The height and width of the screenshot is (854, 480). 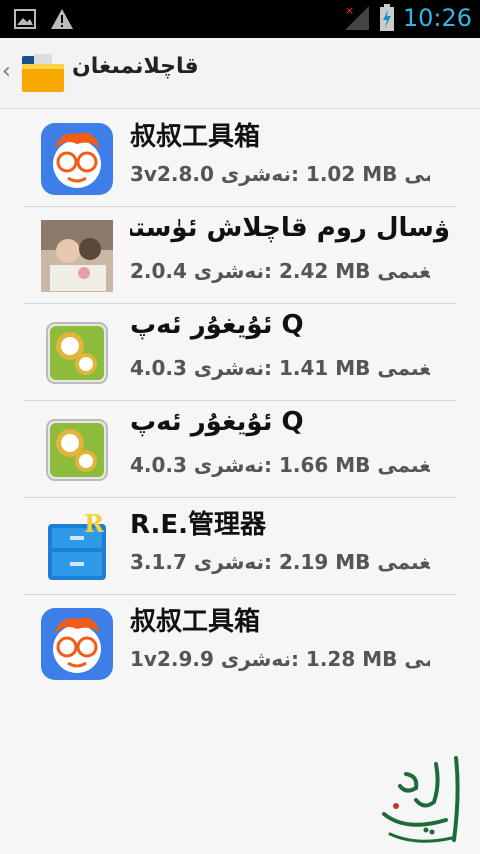 I want to click on item-meta: 4.0.3 نەشرى: 1.66 MB سىغىمى:, so click(x=280, y=465).